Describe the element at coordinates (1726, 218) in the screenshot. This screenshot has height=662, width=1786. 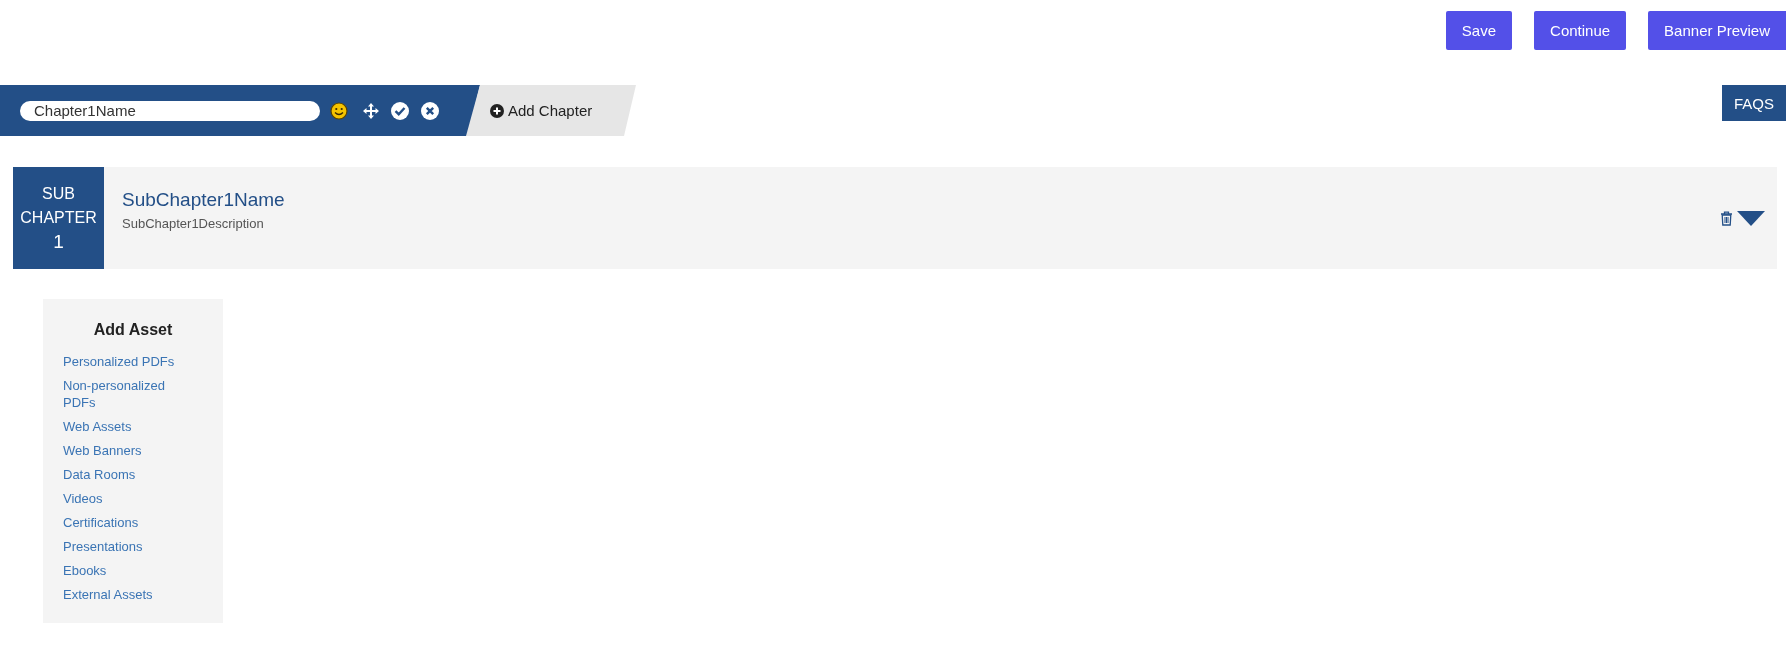
I see `trash-icon` at that location.